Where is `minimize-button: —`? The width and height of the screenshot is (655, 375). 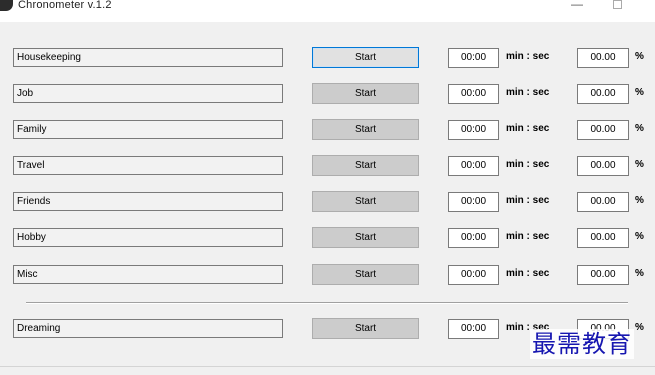
minimize-button: — is located at coordinates (577, 6).